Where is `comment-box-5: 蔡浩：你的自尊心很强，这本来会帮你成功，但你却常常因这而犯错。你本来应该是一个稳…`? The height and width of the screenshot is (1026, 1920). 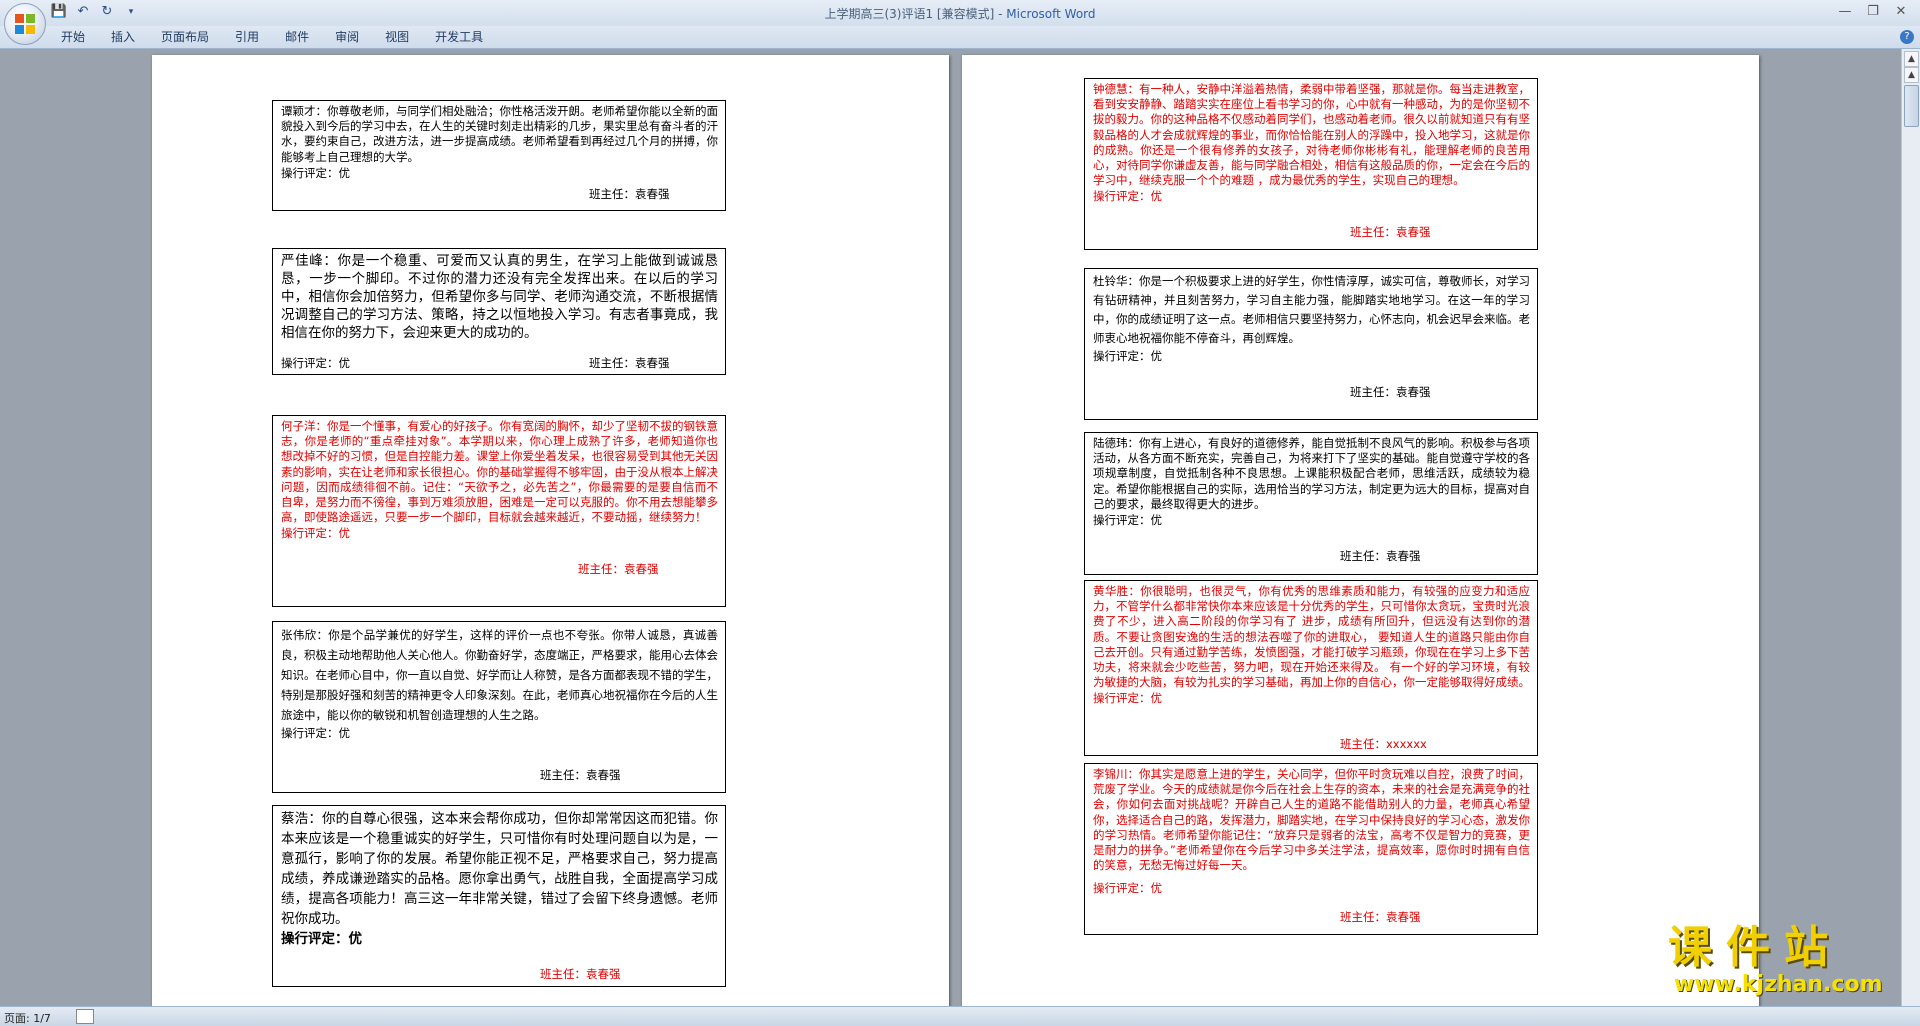
comment-box-5: 蔡浩：你的自尊心很强，这本来会帮你成功，但你却常常因这而犯错。你本来应该是一个稳… is located at coordinates (499, 896).